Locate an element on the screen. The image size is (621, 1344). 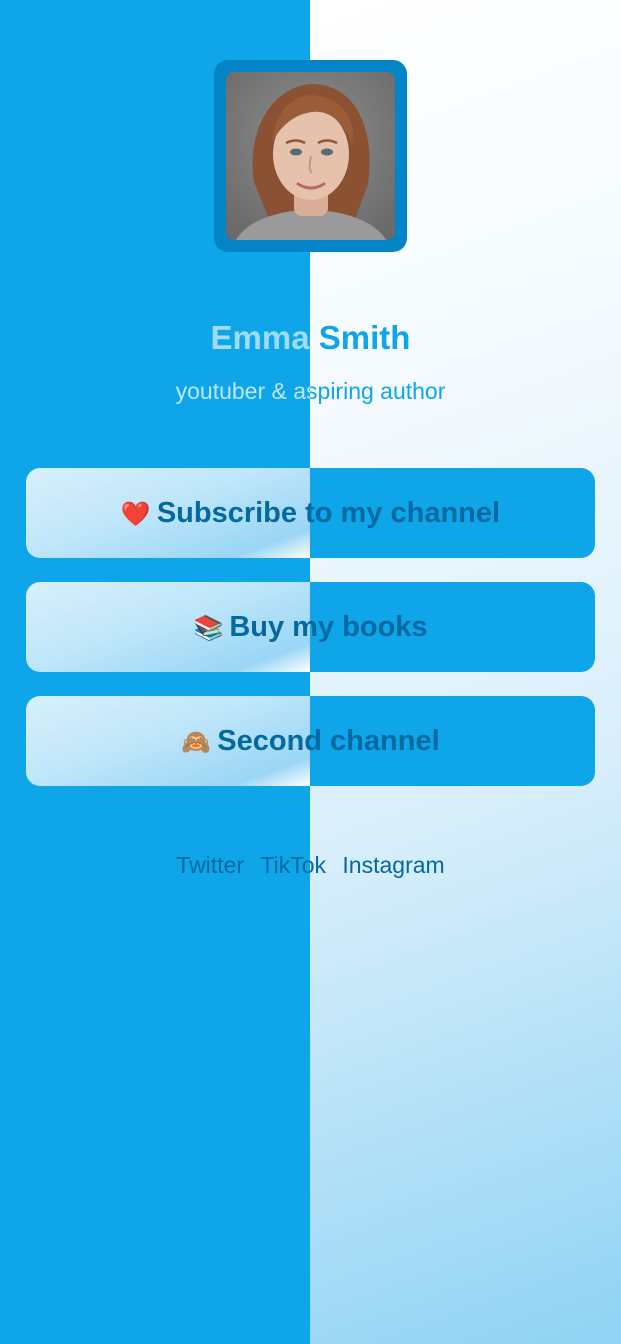
button-label: Second channel is located at coordinates (328, 741).